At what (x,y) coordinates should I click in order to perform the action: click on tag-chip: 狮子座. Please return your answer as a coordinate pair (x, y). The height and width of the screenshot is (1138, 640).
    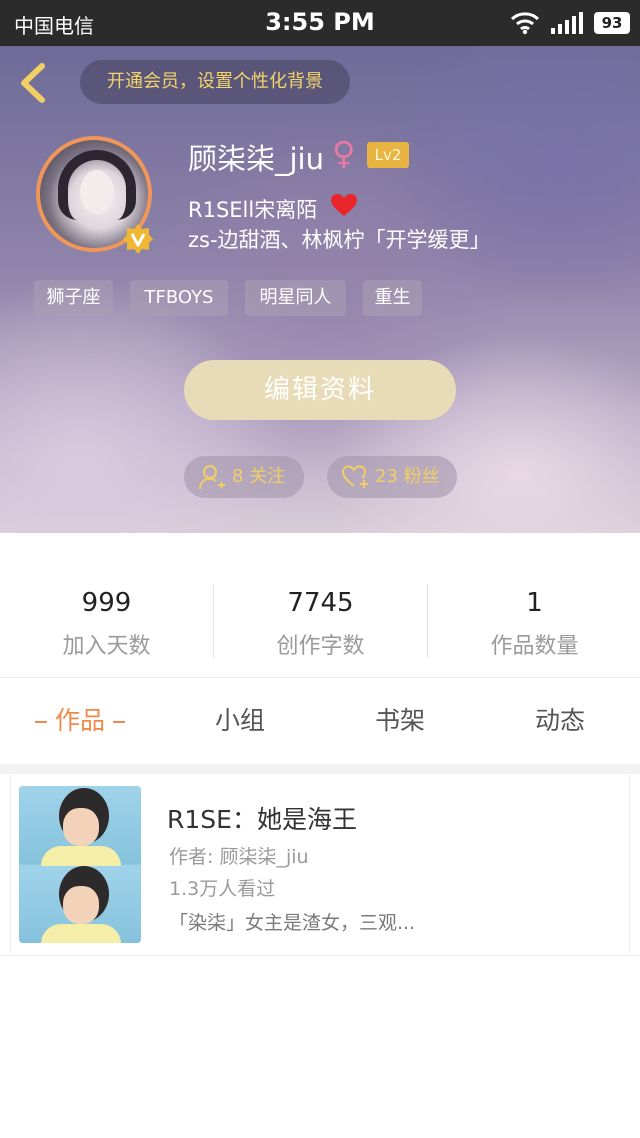
    Looking at the image, I should click on (73, 298).